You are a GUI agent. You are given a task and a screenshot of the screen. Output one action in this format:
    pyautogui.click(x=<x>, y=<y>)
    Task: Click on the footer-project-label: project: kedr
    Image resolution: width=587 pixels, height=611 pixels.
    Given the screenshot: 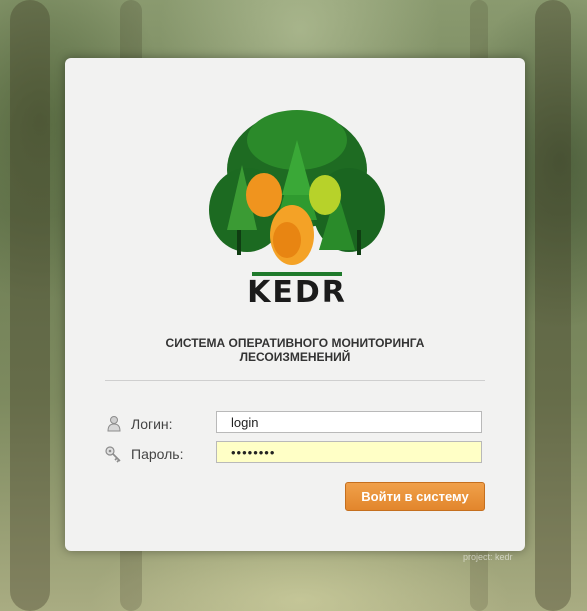 What is the action you would take?
    pyautogui.click(x=488, y=557)
    